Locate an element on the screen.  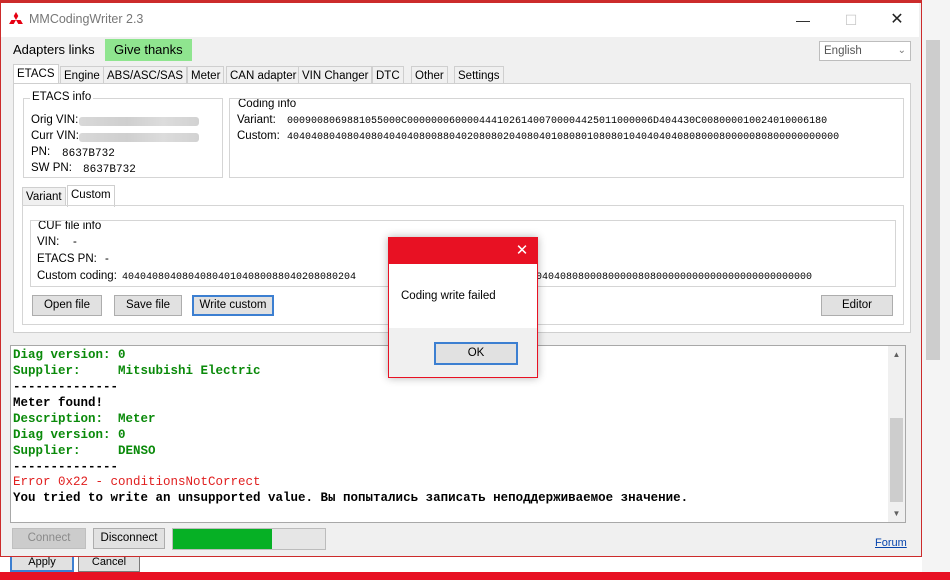
tab-vin-changer: VIN Changer is located at coordinates (335, 75).